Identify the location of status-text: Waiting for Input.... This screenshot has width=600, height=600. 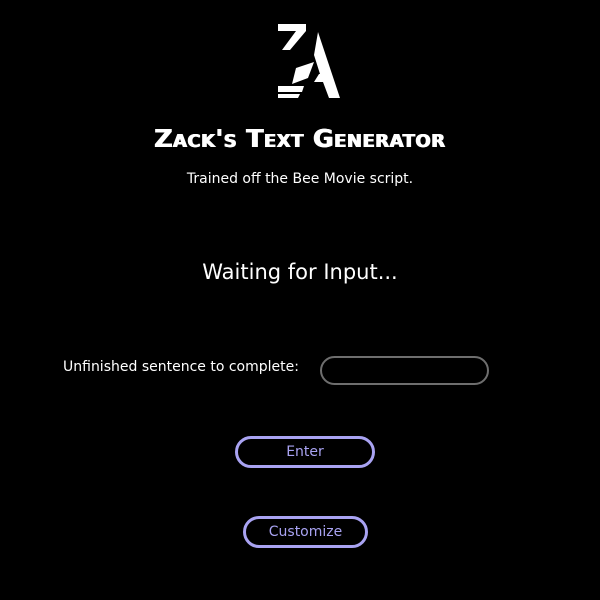
(300, 272).